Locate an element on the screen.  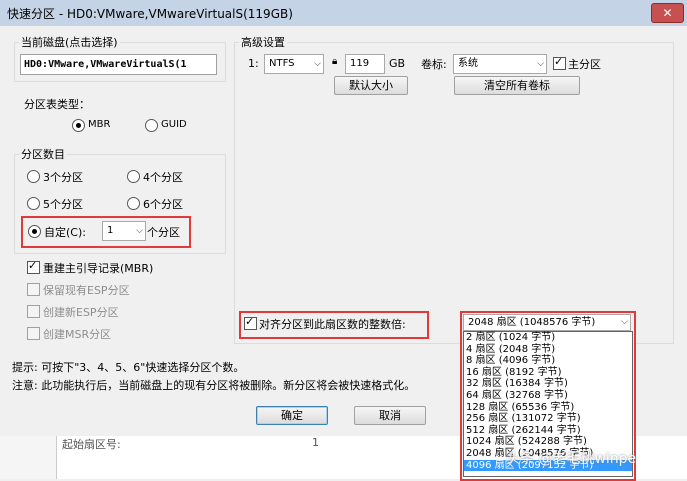
clear-labels-button: 清空所有卷标 is located at coordinates (517, 85).